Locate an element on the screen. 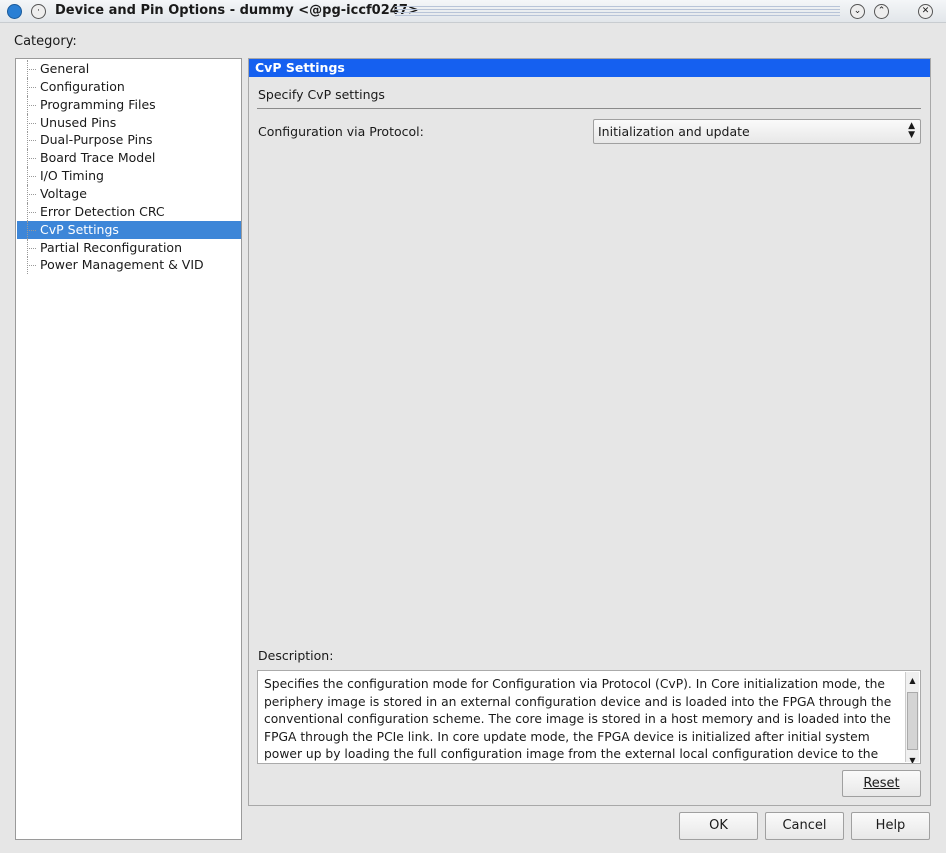 The height and width of the screenshot is (853, 946). help-button: Help is located at coordinates (890, 826).